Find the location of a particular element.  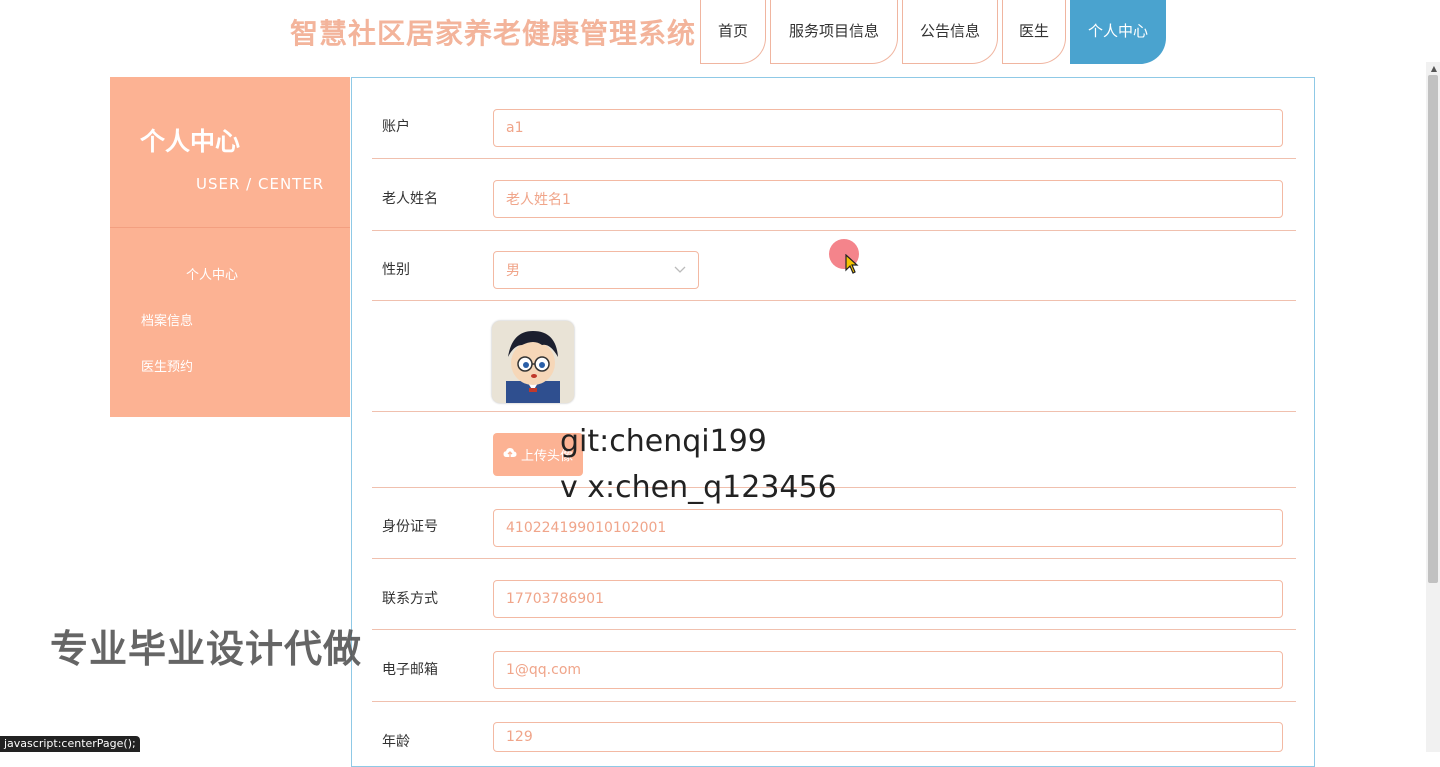

sidebar-title: 个人中心 is located at coordinates (190, 141).